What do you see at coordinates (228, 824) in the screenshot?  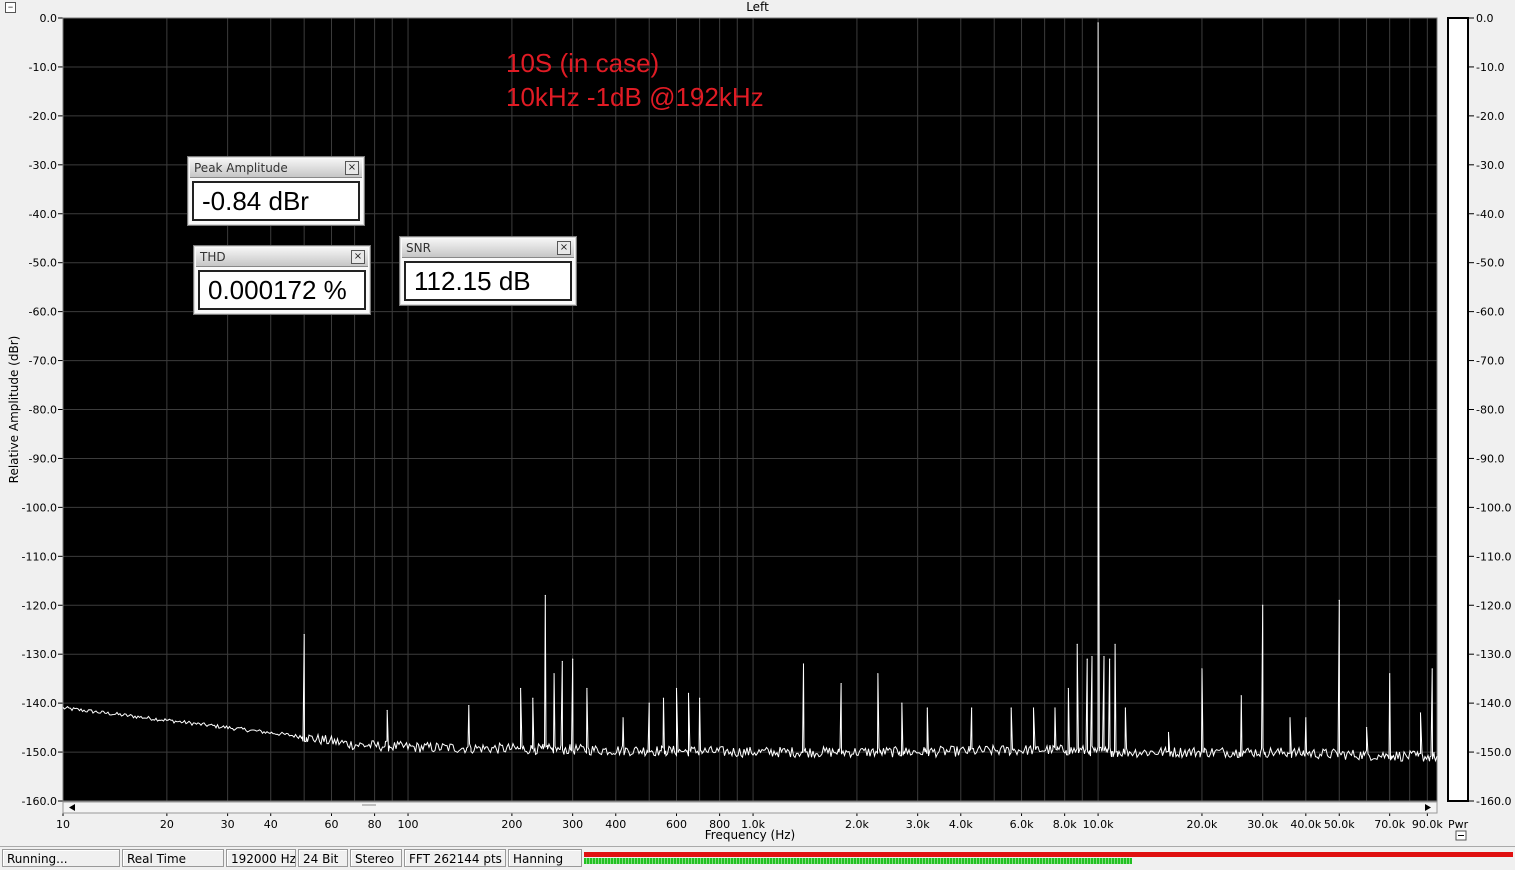 I see `x-tick-label: 30` at bounding box center [228, 824].